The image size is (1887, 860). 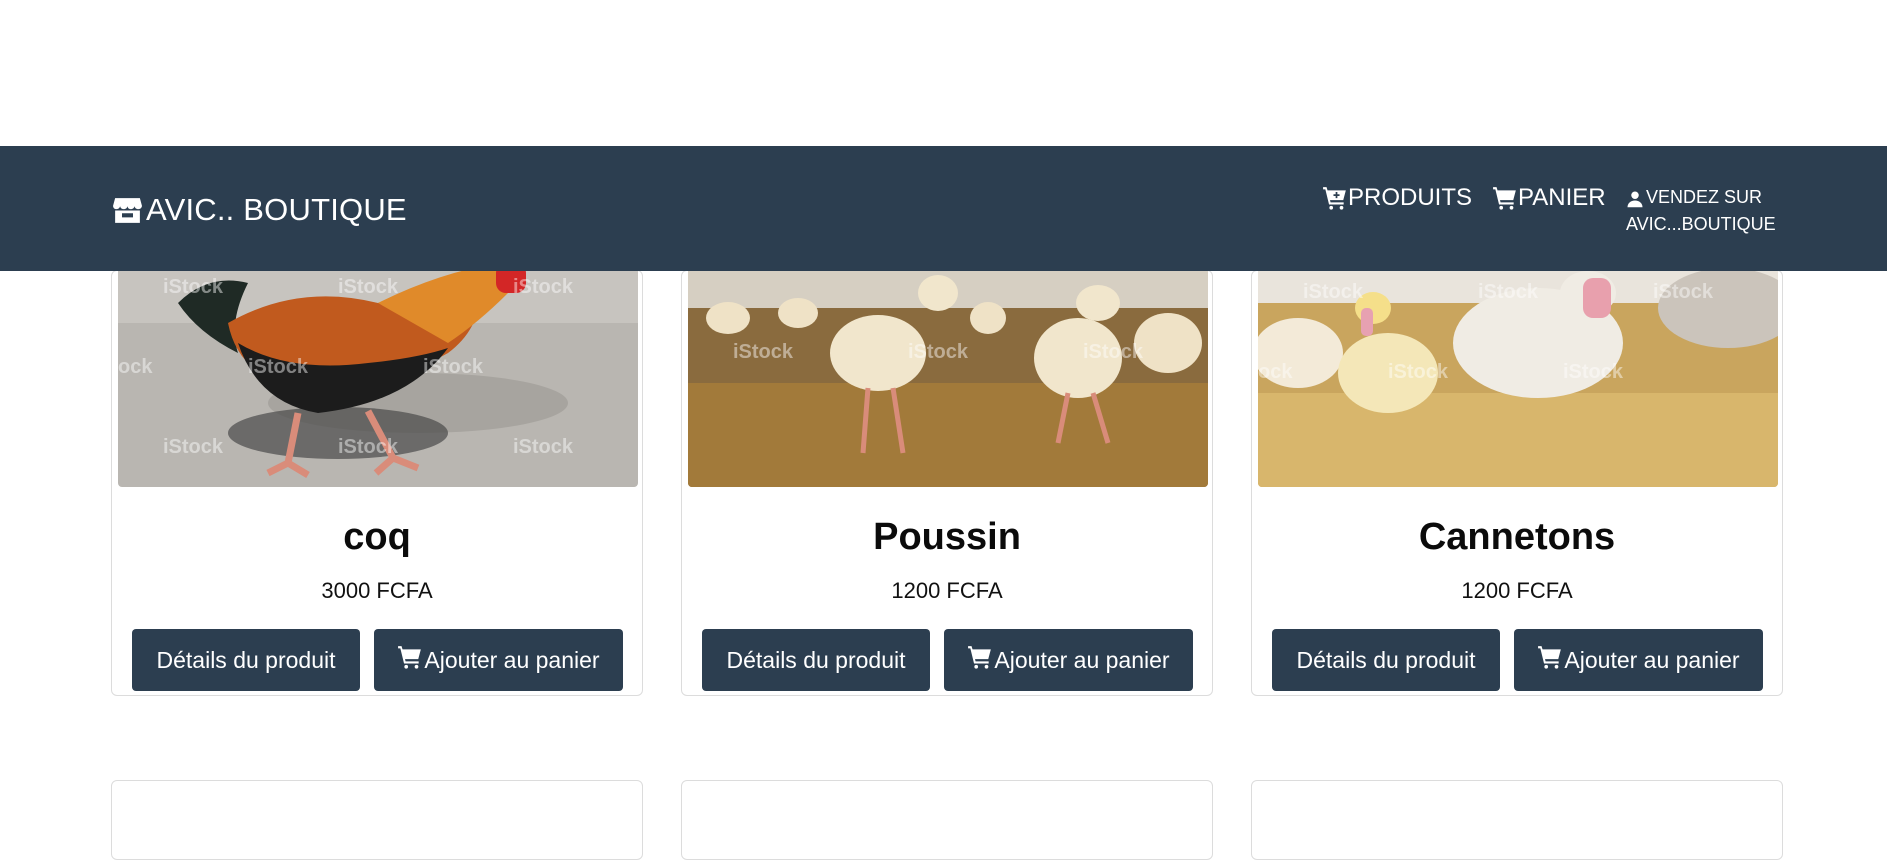 I want to click on store-icon, so click(x=127, y=210).